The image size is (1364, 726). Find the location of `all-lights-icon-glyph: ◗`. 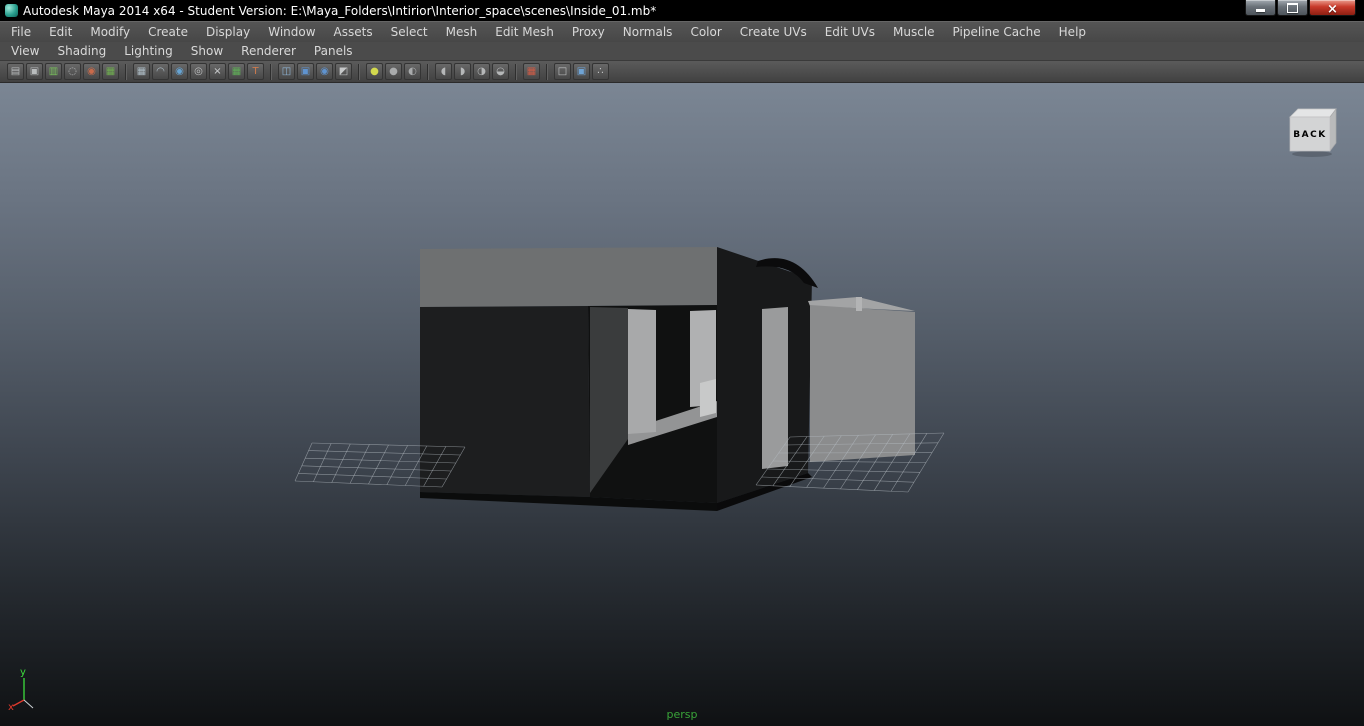

all-lights-icon-glyph: ◗ is located at coordinates (462, 71).